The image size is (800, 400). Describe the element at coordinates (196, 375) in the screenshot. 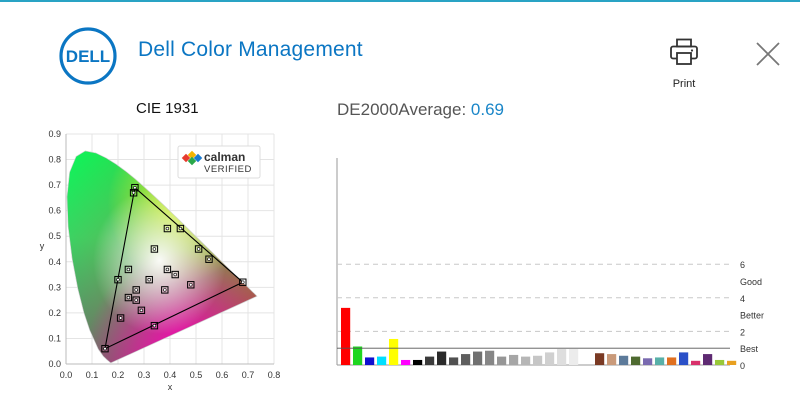

I see `cie-x-tick-label: 0.5` at that location.